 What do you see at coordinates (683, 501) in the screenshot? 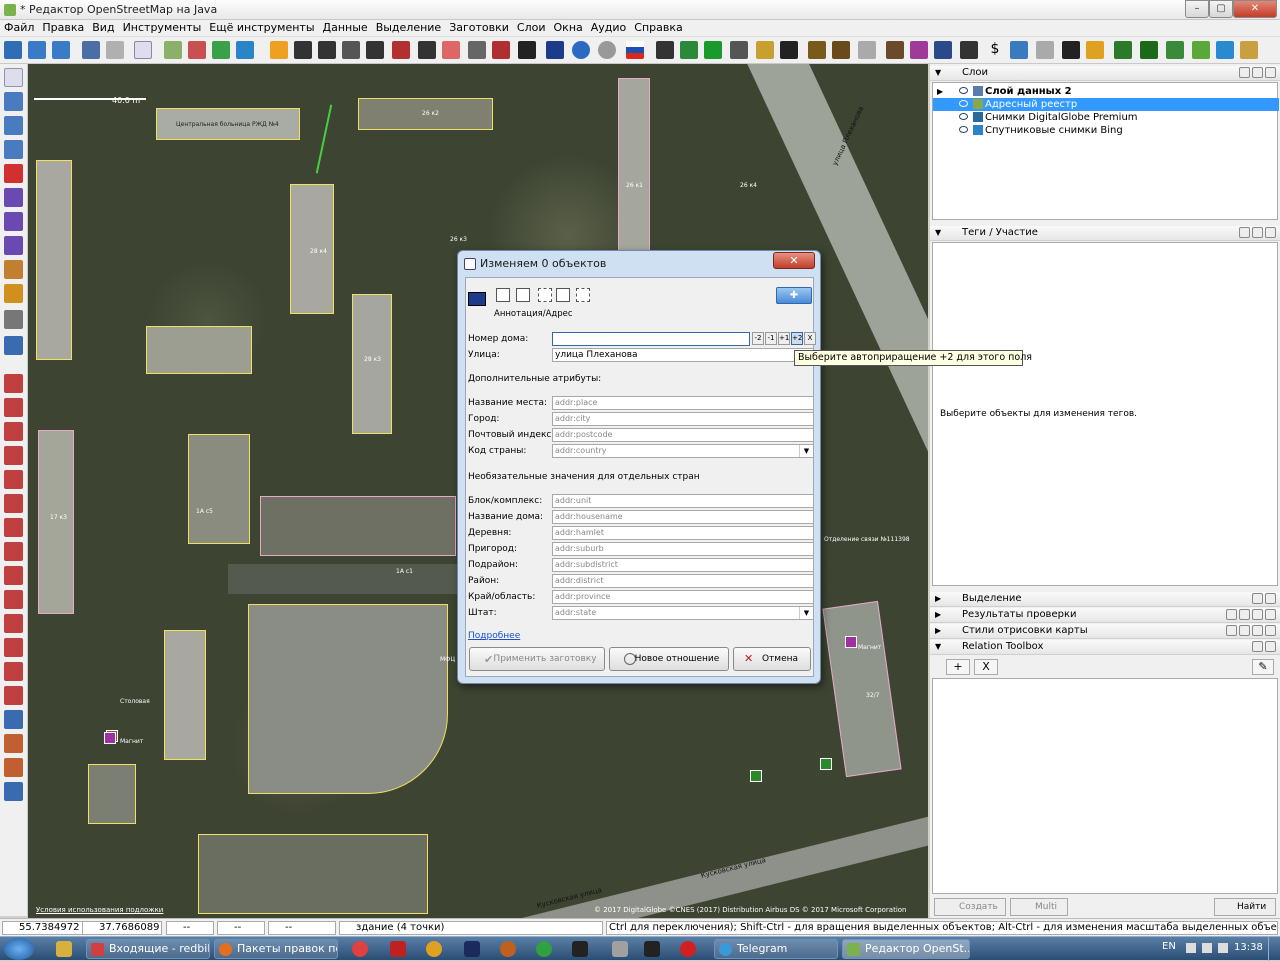
I see `unit-input: addr:unit` at bounding box center [683, 501].